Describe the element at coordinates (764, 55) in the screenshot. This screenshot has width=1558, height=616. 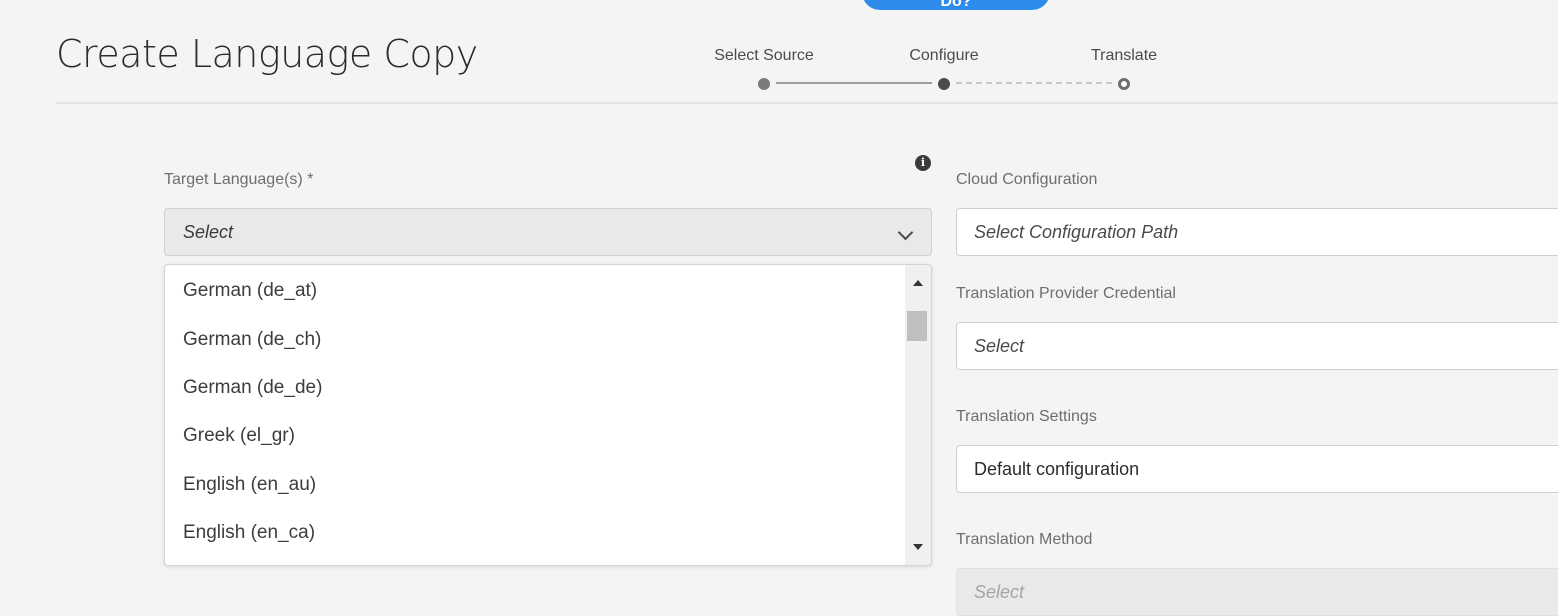
I see `step-select-source-label: Select Source` at that location.